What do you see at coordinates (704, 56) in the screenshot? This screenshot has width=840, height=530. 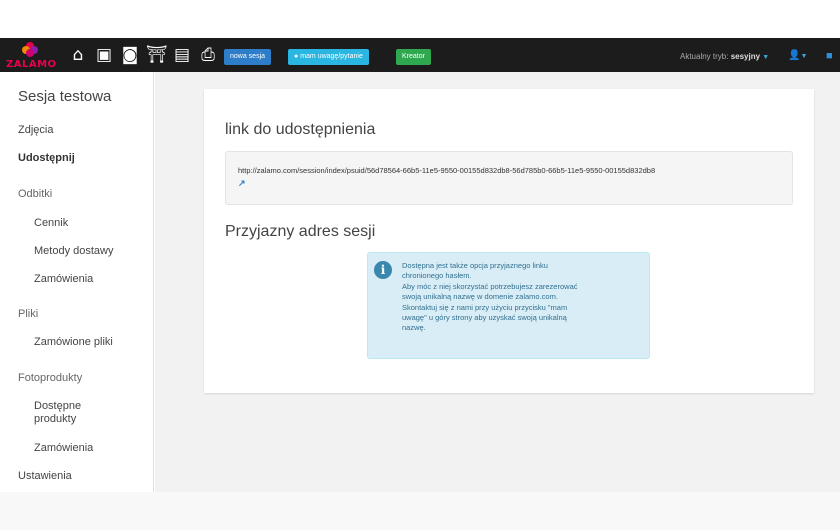 I see `mode-label: Aktualny tryb:` at bounding box center [704, 56].